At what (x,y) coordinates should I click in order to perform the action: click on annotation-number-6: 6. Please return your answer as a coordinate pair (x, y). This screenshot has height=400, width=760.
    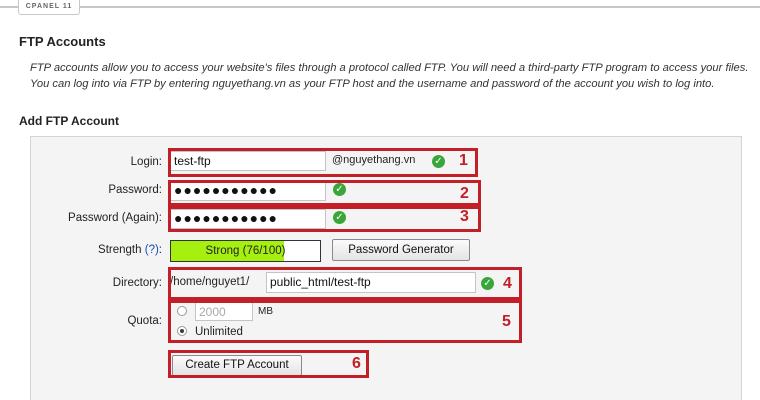
    Looking at the image, I should click on (356, 363).